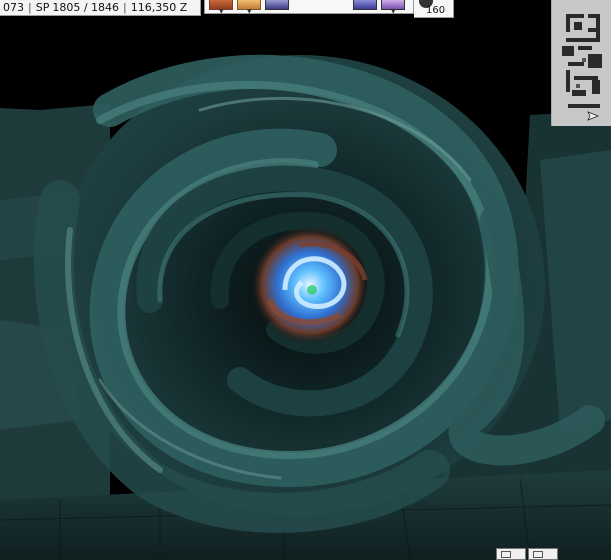 Image resolution: width=611 pixels, height=560 pixels. What do you see at coordinates (159, 7) in the screenshot?
I see `zeny-value: 116,350 Z` at bounding box center [159, 7].